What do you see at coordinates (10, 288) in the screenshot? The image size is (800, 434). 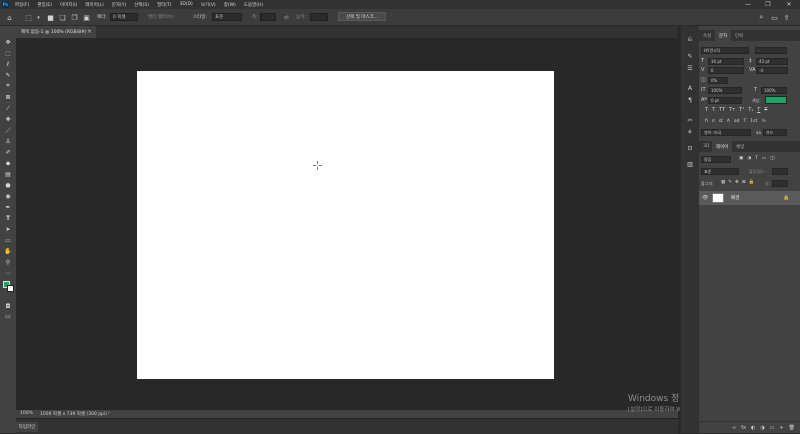 I see `background-color-swatch` at bounding box center [10, 288].